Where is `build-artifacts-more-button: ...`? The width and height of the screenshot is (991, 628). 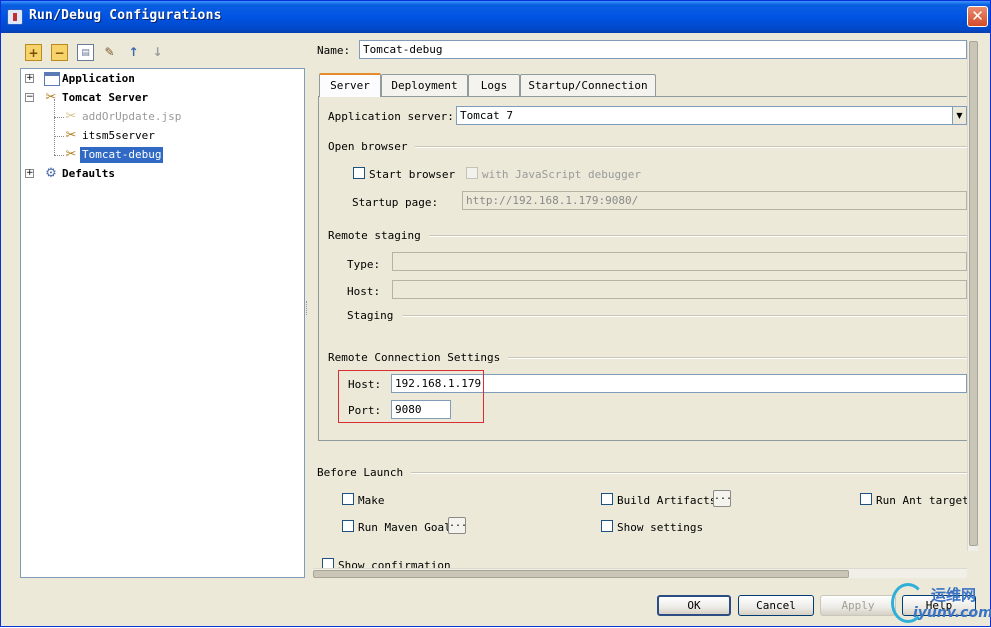
build-artifacts-more-button: ... is located at coordinates (722, 498).